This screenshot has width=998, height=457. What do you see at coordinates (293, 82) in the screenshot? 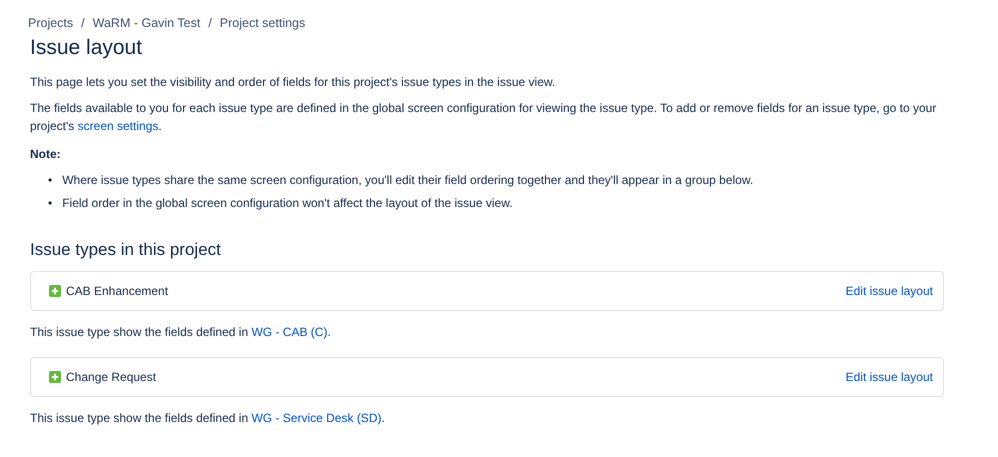
I see `intro-text: This page lets you set the visibility and order of fields for this project's issue types in the issue view.` at bounding box center [293, 82].